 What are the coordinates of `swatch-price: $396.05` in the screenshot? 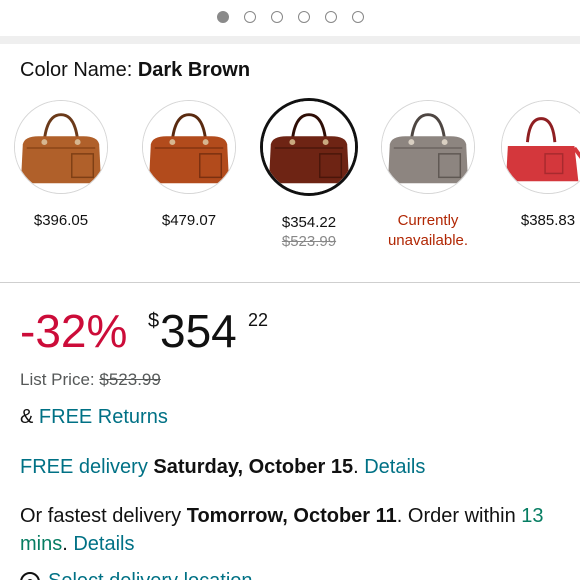 It's located at (61, 220).